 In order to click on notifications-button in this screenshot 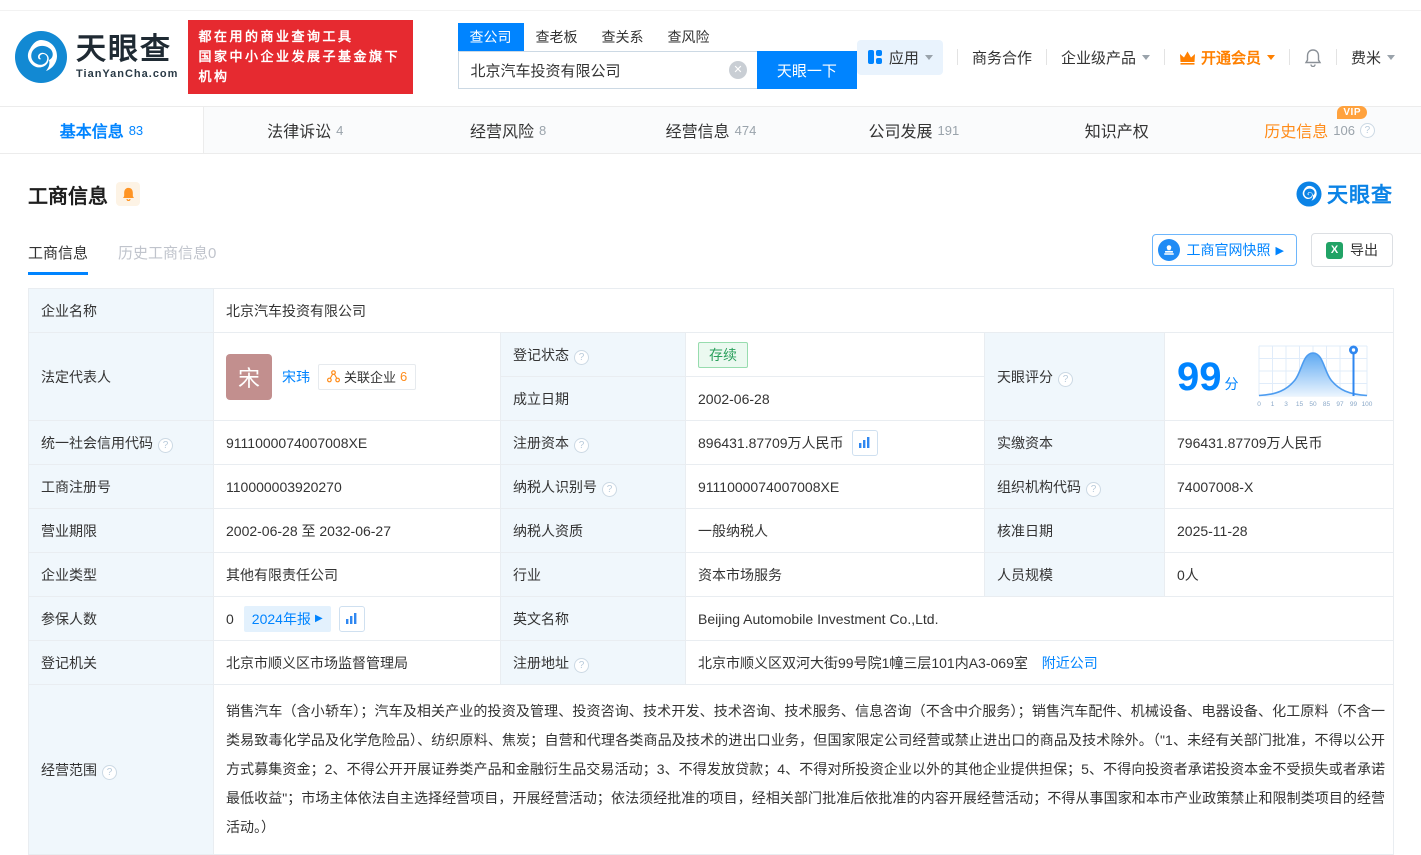, I will do `click(1313, 57)`.